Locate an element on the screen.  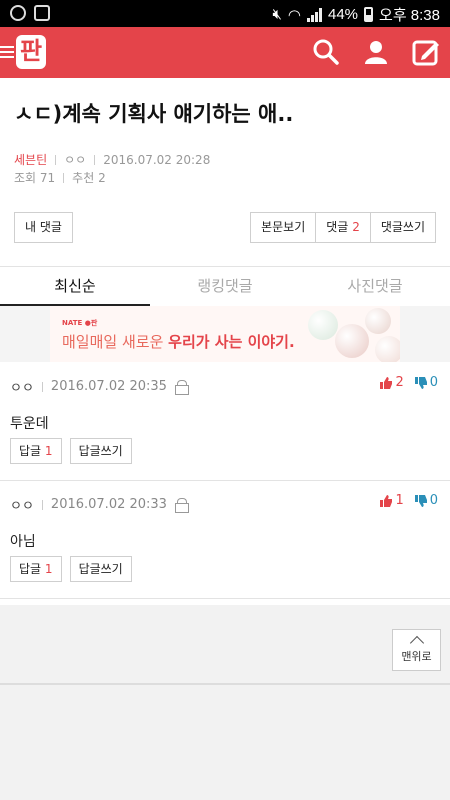
recommend-count: 추천 2 is located at coordinates (89, 178).